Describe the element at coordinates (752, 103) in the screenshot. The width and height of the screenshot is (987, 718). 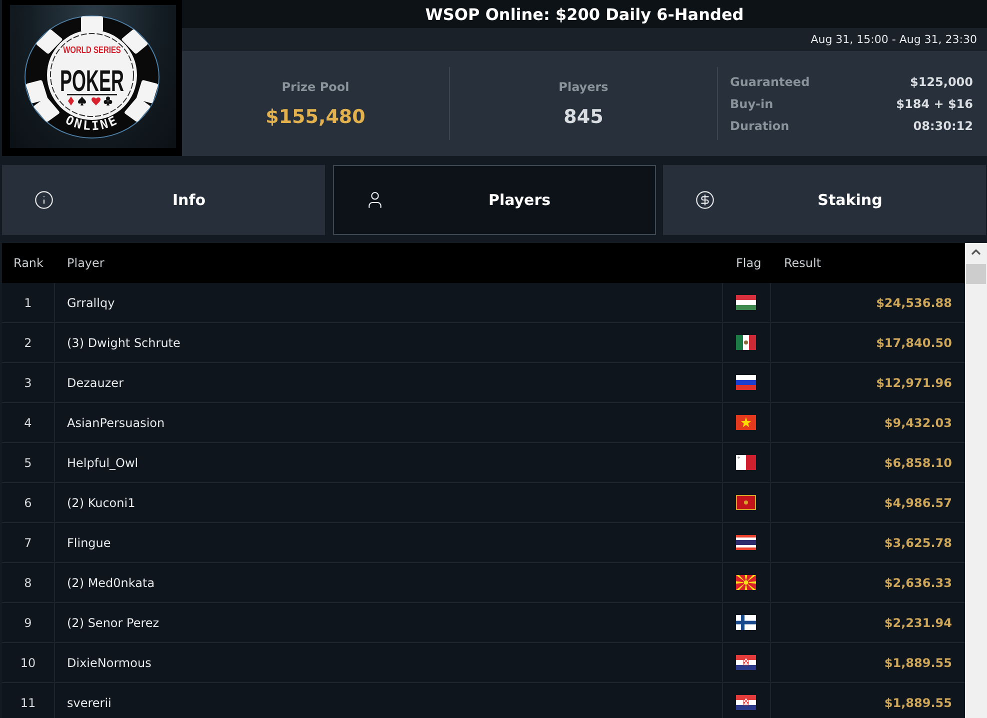
I see `detail-label: Buy-in` at that location.